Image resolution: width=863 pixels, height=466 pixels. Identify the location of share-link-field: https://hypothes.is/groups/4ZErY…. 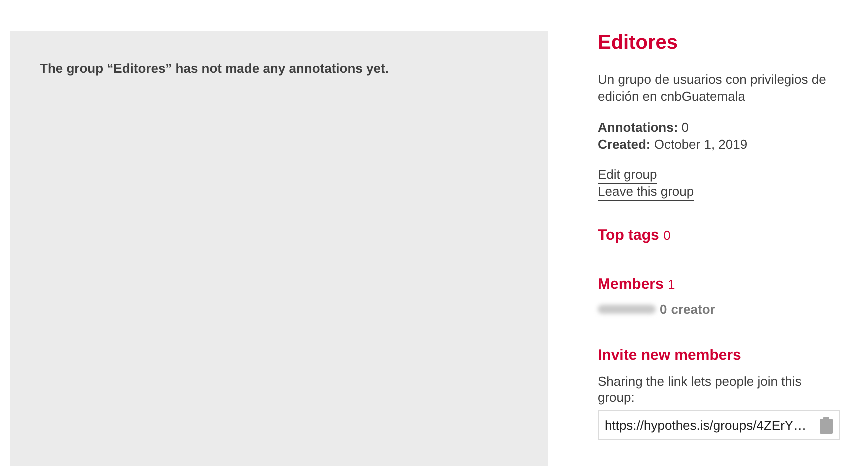
(719, 425).